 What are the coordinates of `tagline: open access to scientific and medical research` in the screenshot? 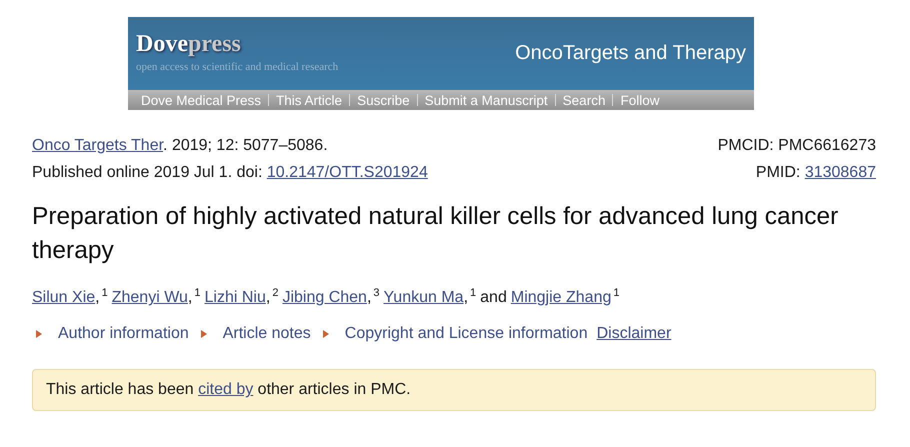 It's located at (237, 67).